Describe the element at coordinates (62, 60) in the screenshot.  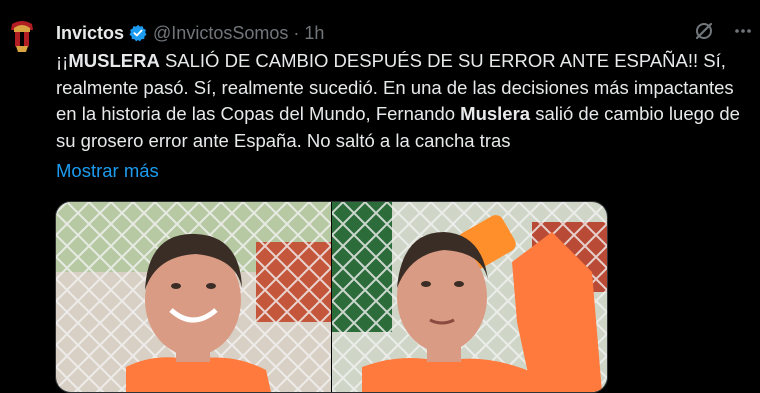
I see `text-part: ¡¡` at that location.